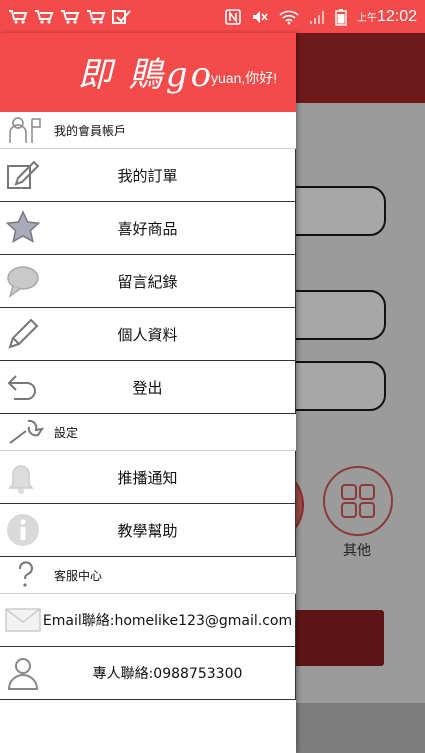 The height and width of the screenshot is (753, 425). I want to click on signal-icon, so click(316, 17).